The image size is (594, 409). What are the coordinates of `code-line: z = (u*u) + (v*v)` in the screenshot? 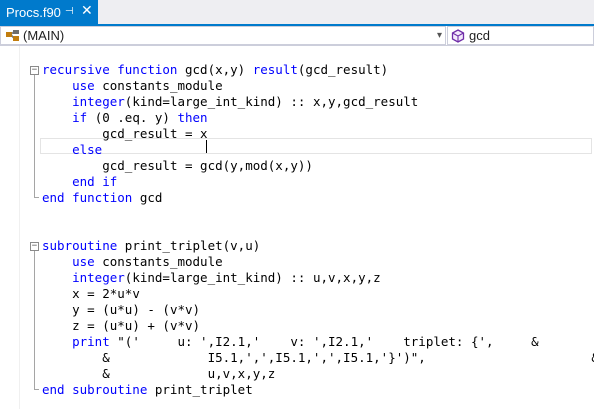 It's located at (121, 326).